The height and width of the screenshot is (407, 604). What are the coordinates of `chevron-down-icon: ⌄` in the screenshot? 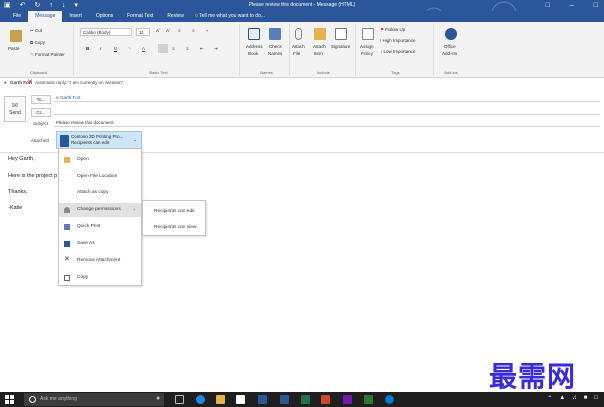 It's located at (135, 140).